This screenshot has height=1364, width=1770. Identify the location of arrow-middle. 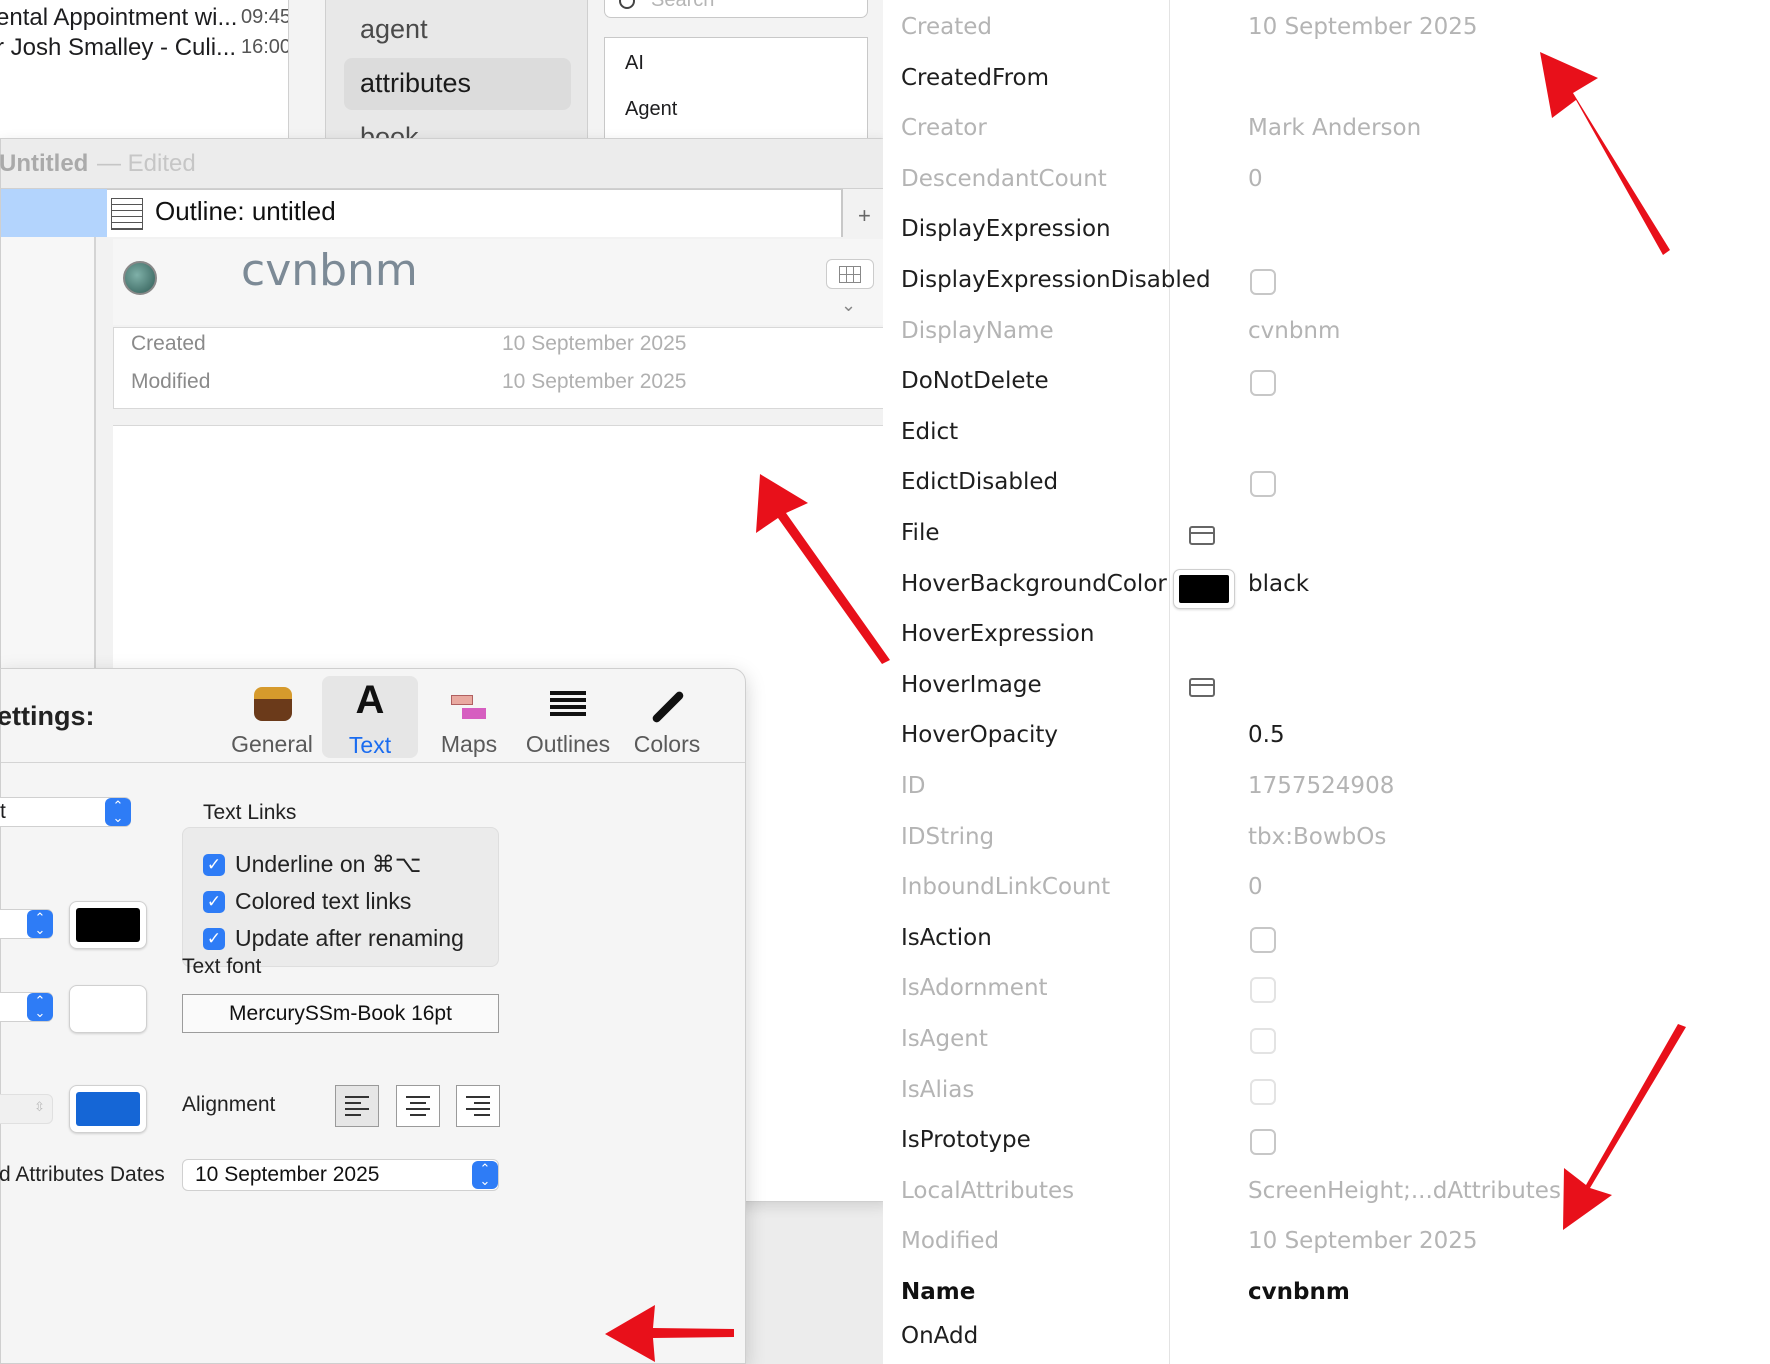
(823, 569).